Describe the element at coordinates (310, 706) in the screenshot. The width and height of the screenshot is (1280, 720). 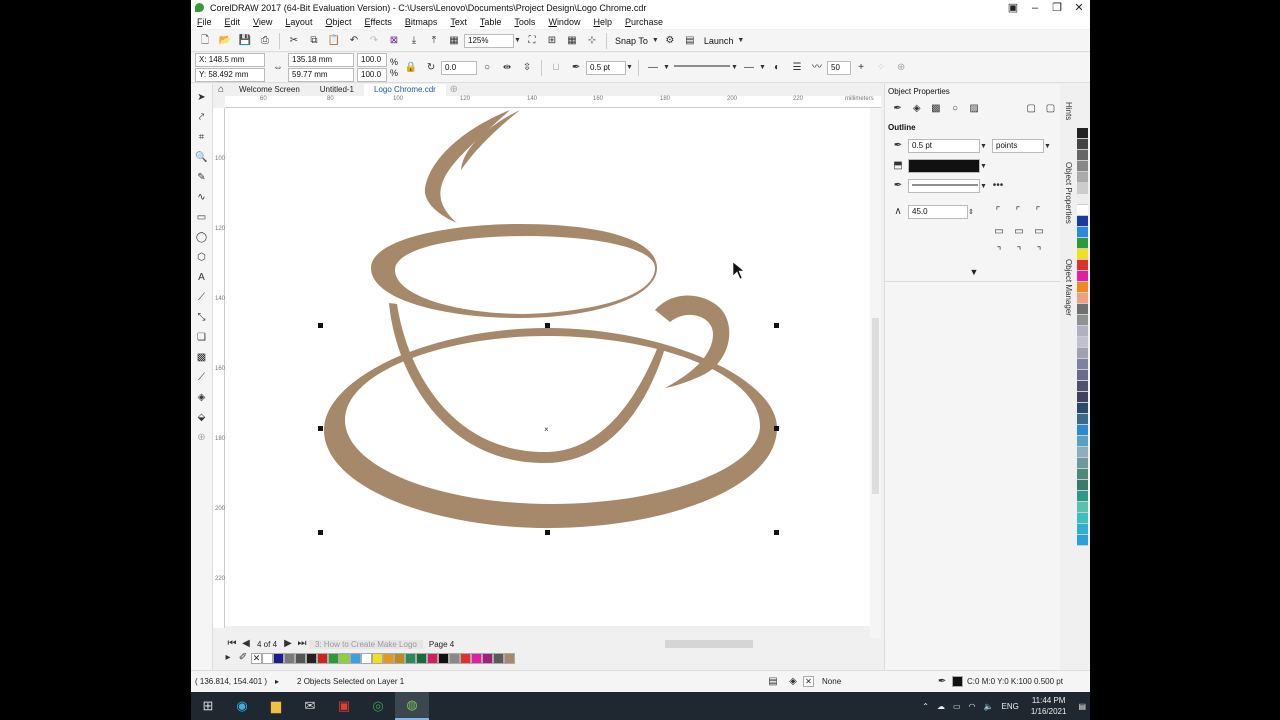
I see `mail-icon: ✉` at that location.